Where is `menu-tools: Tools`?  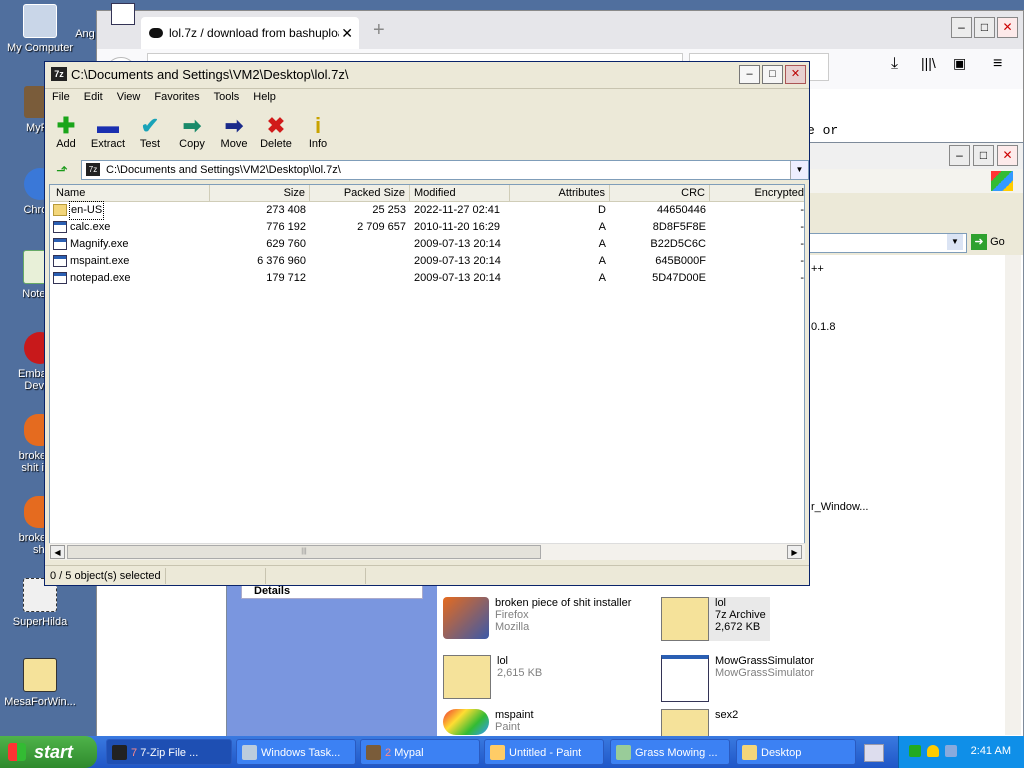
menu-tools: Tools is located at coordinates (227, 98).